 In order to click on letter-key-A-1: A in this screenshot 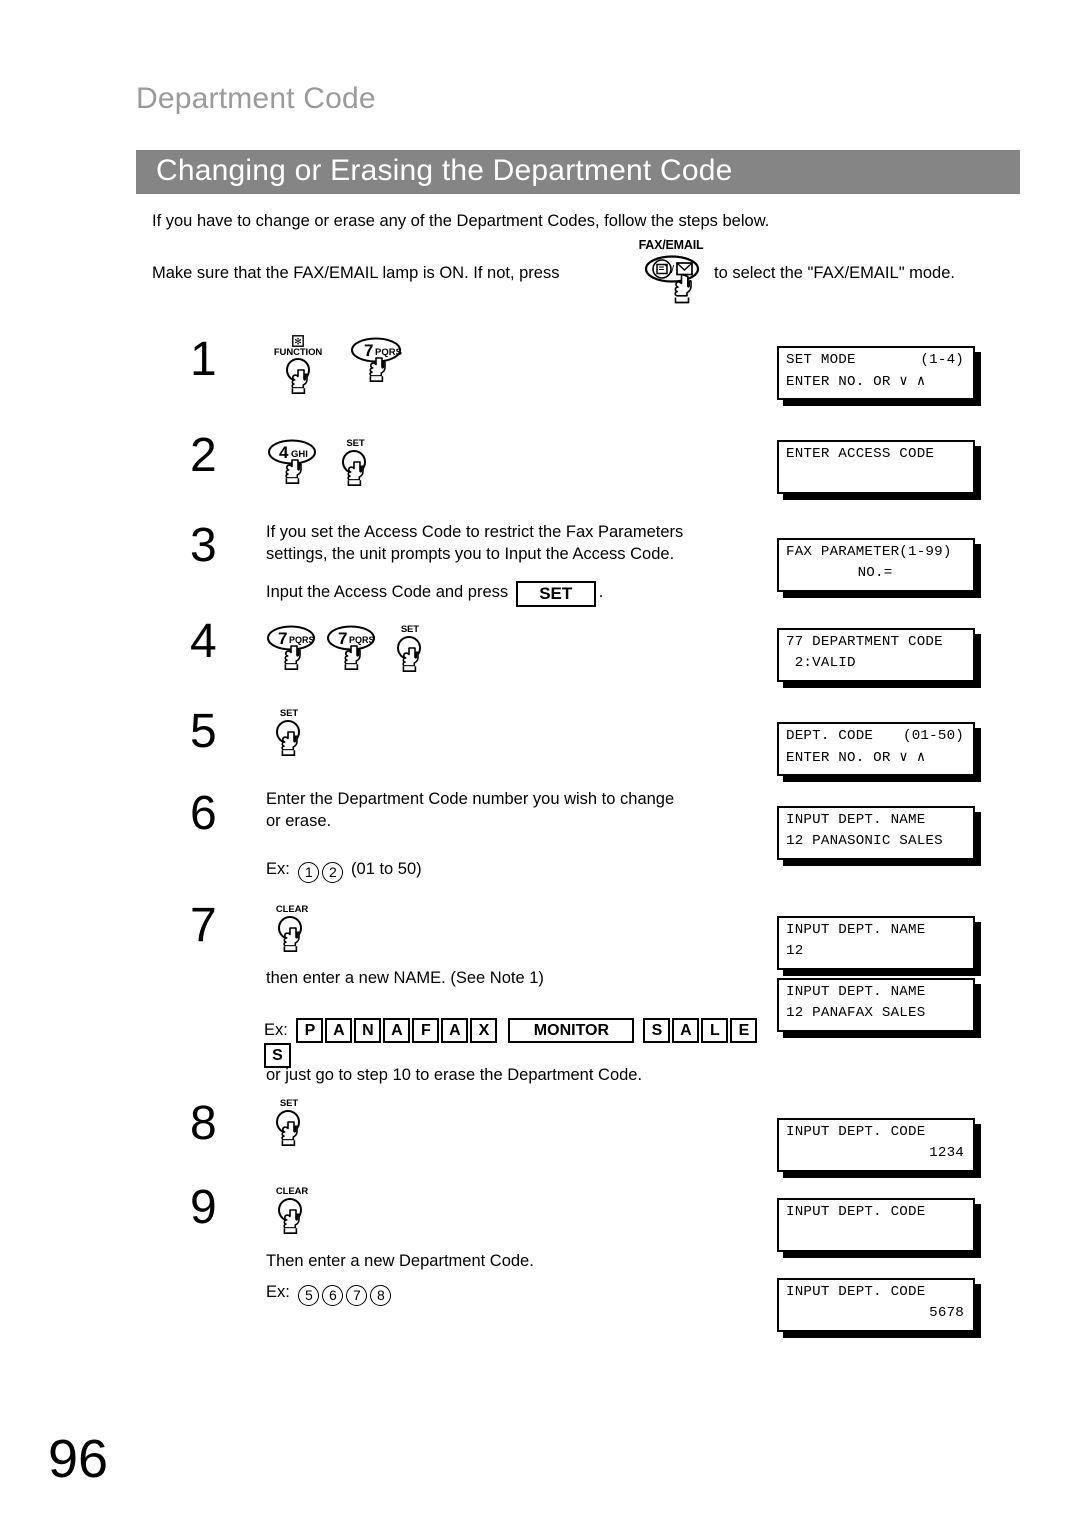, I will do `click(339, 1030)`.